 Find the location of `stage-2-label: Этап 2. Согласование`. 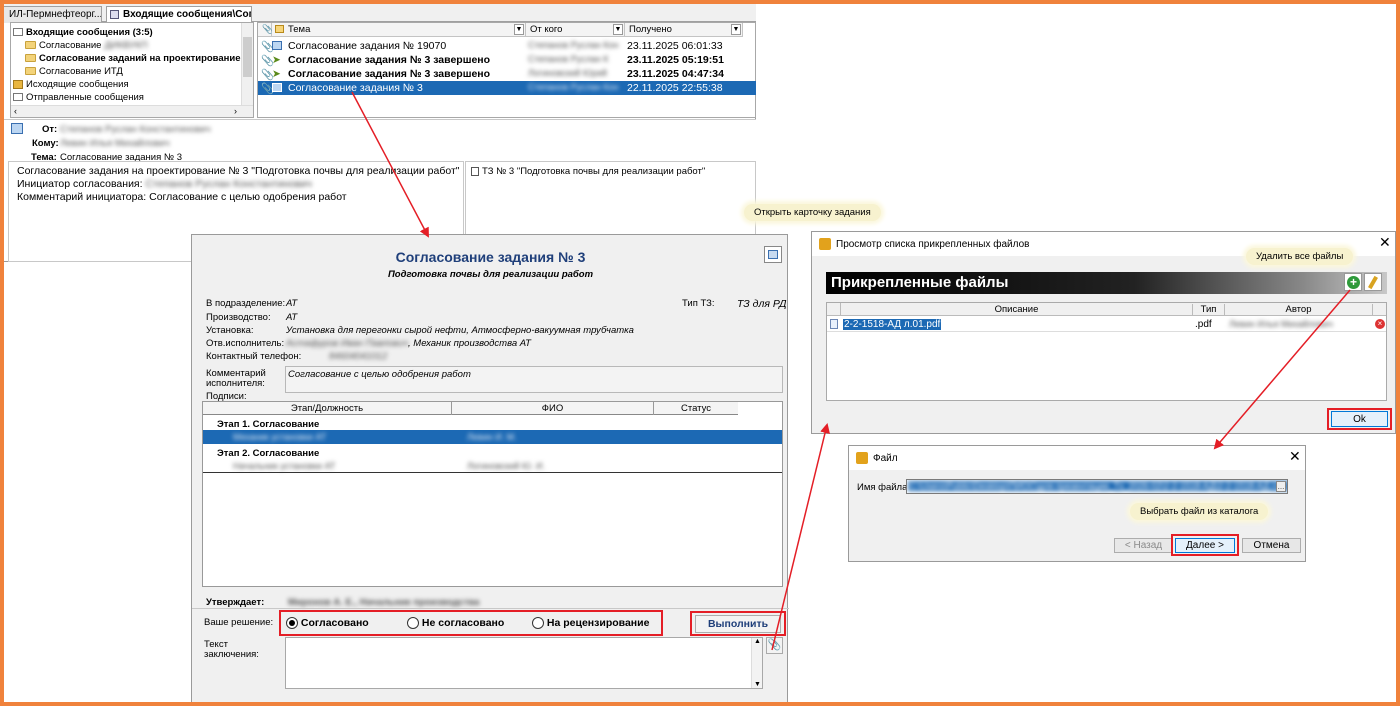

stage-2-label: Этап 2. Согласование is located at coordinates (268, 453).